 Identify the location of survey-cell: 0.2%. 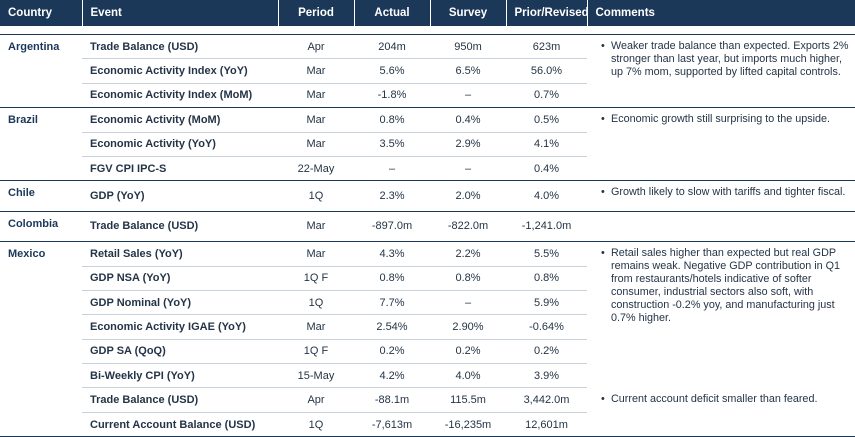
(468, 352).